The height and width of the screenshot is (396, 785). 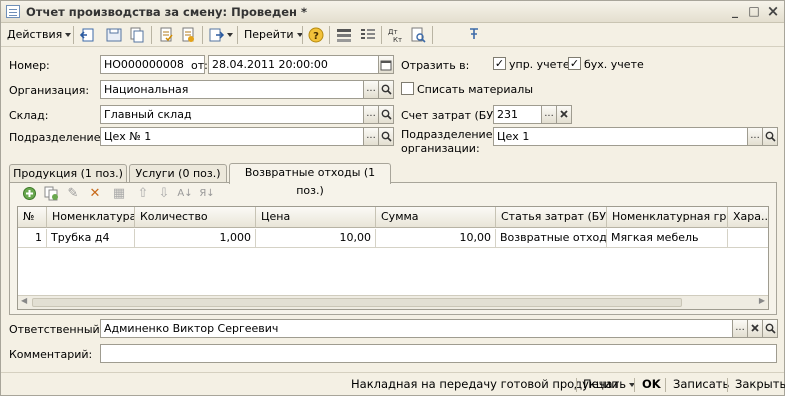 What do you see at coordinates (166, 35) in the screenshot?
I see `post-document-icon` at bounding box center [166, 35].